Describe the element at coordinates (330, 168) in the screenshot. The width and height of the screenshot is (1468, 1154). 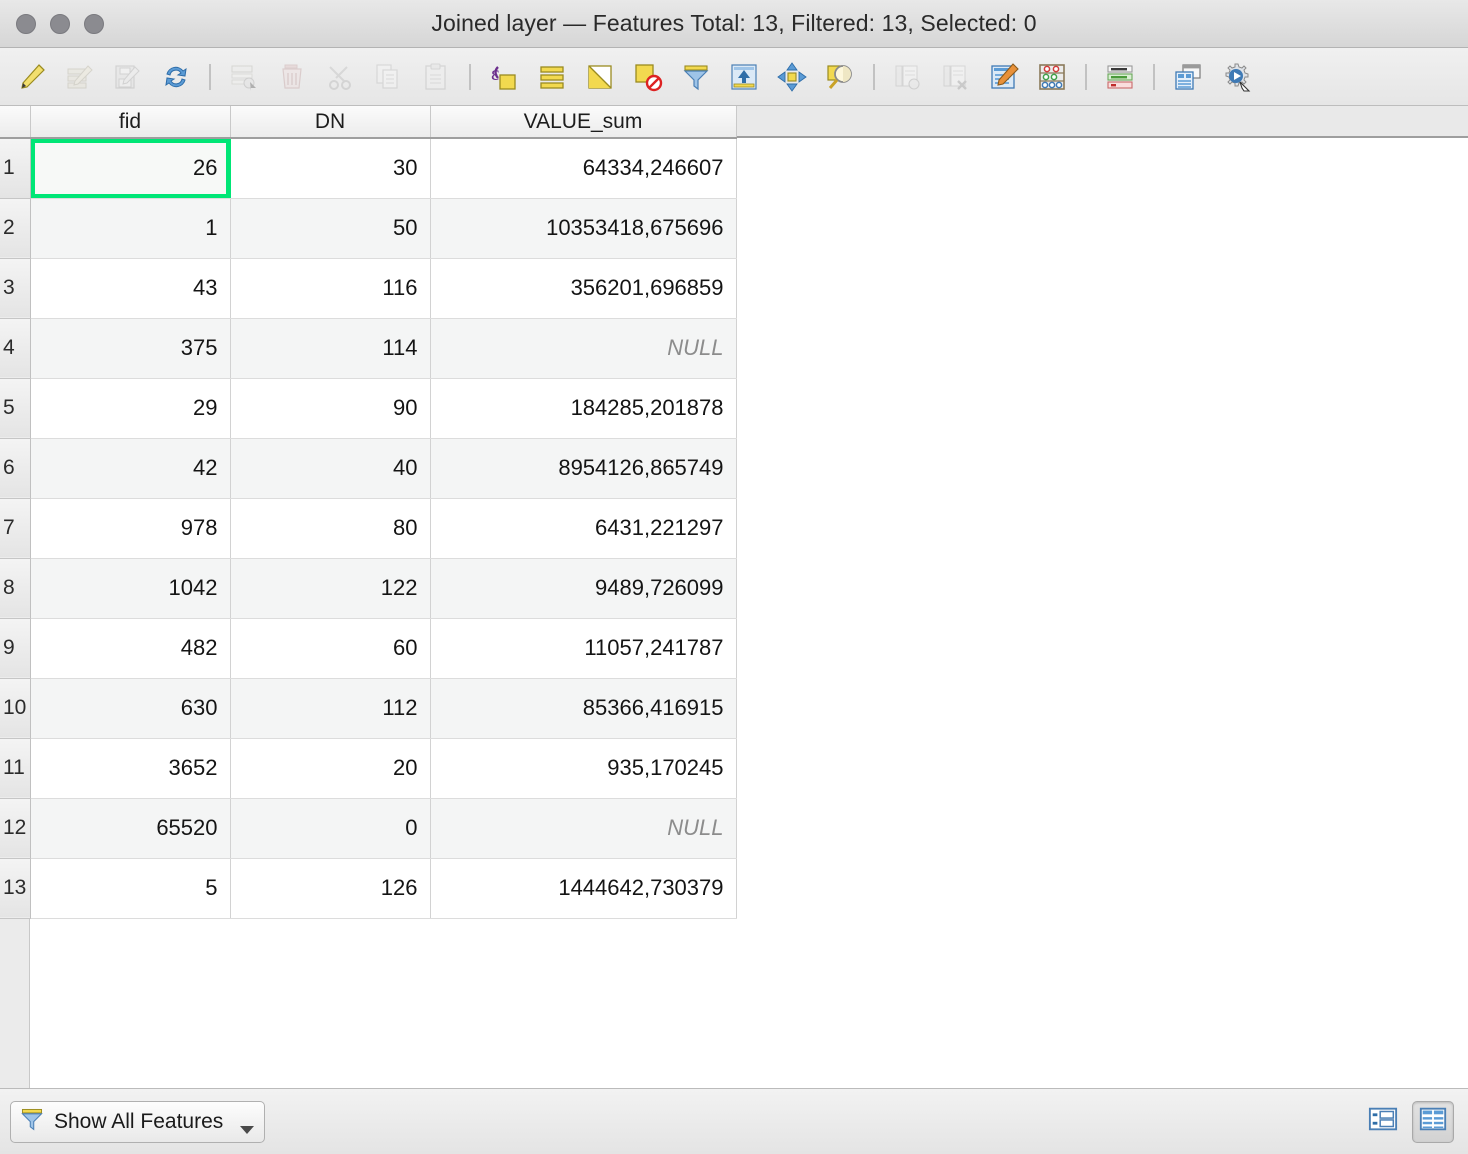
I see `cell-dn: 30` at that location.